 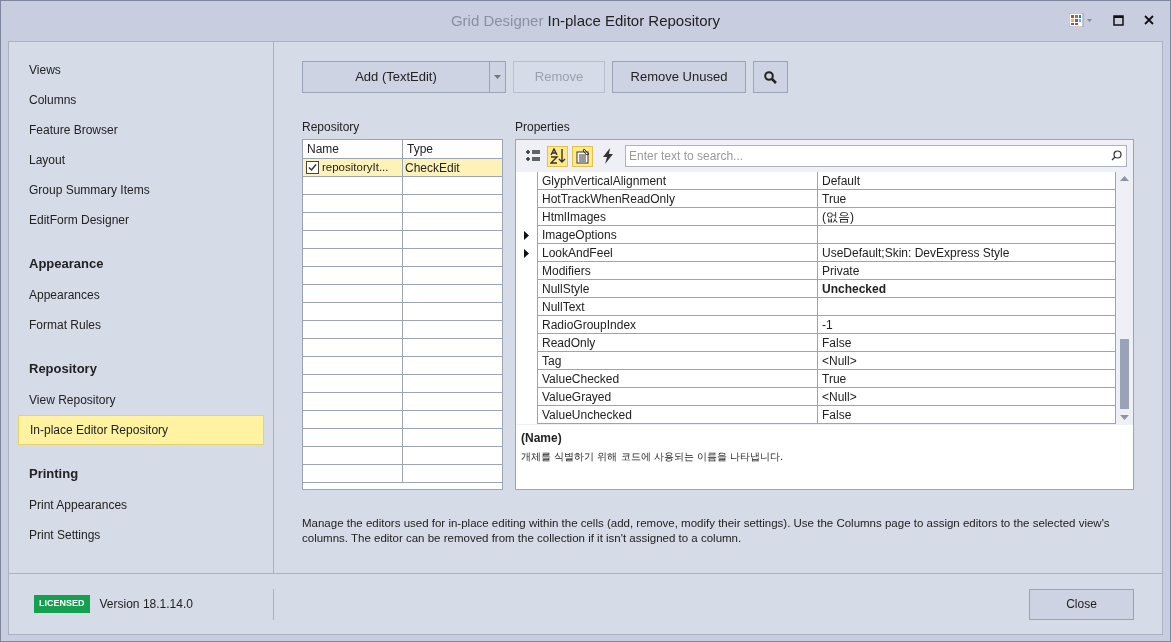 What do you see at coordinates (1118, 20) in the screenshot?
I see `maximize-icon` at bounding box center [1118, 20].